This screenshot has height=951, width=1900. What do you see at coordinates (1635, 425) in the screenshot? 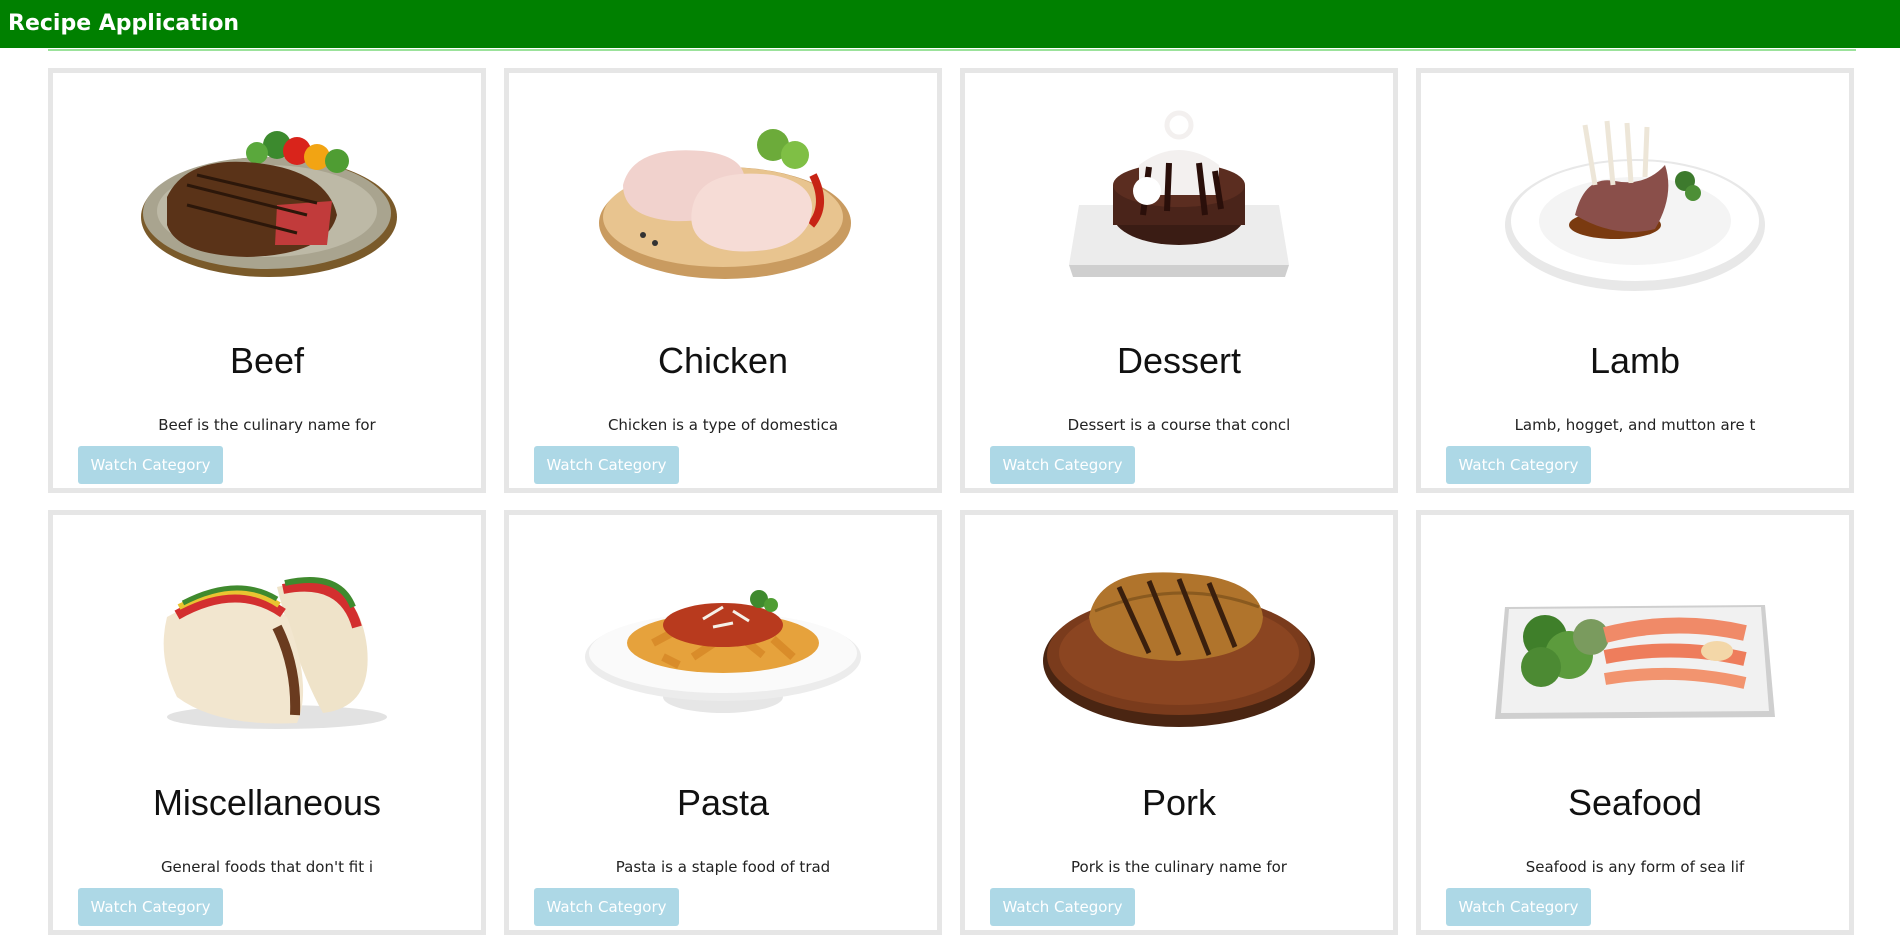
I see `category-description: Lamb, hogget, and mutton are t` at bounding box center [1635, 425].